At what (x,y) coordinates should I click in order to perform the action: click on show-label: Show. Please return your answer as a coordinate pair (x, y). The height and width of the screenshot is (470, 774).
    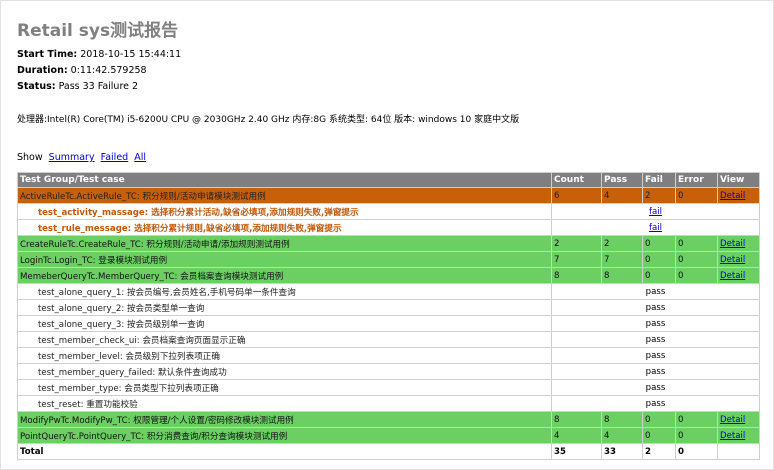
    Looking at the image, I should click on (30, 157).